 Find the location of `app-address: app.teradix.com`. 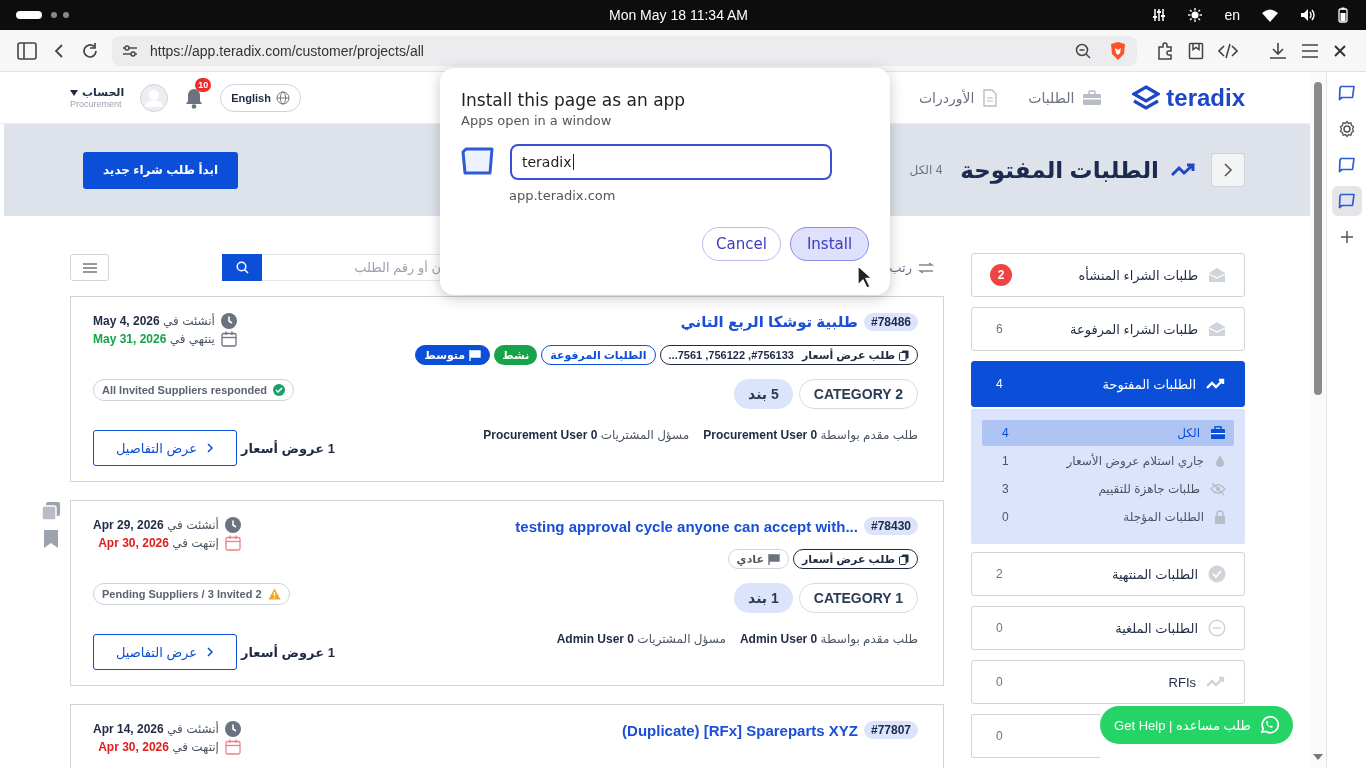

app-address: app.teradix.com is located at coordinates (563, 195).